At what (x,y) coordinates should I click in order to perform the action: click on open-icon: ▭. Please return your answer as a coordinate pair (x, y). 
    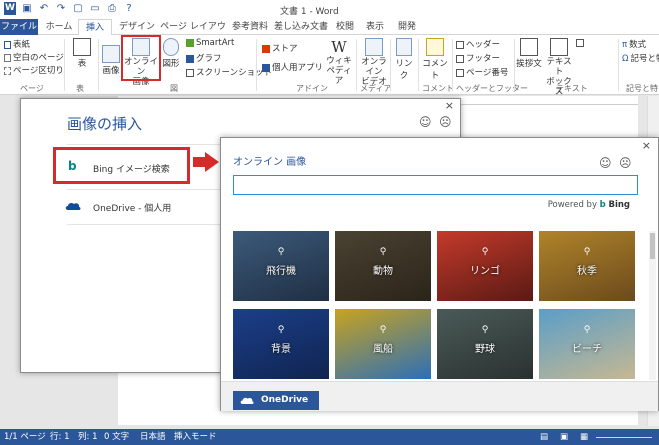
    Looking at the image, I should click on (95, 8).